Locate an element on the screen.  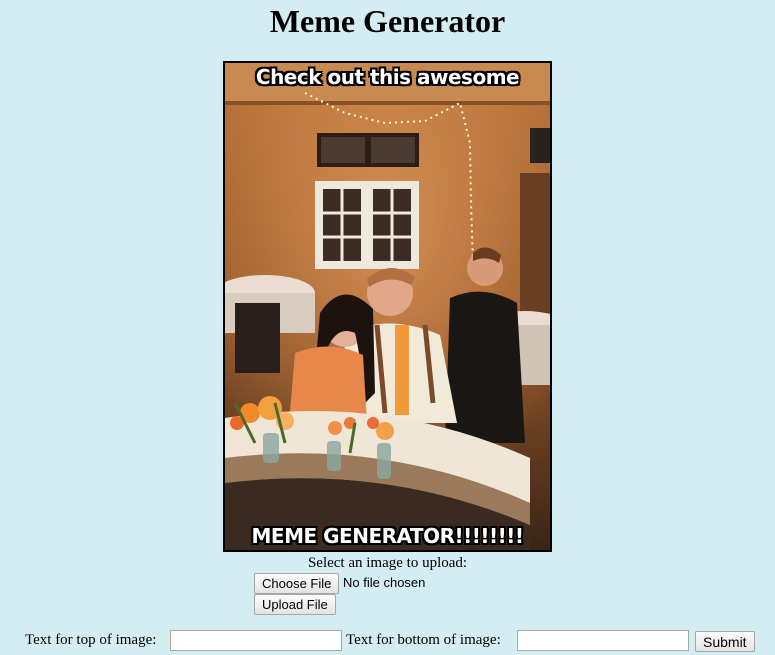
page-title: Meme Generator is located at coordinates (387, 21).